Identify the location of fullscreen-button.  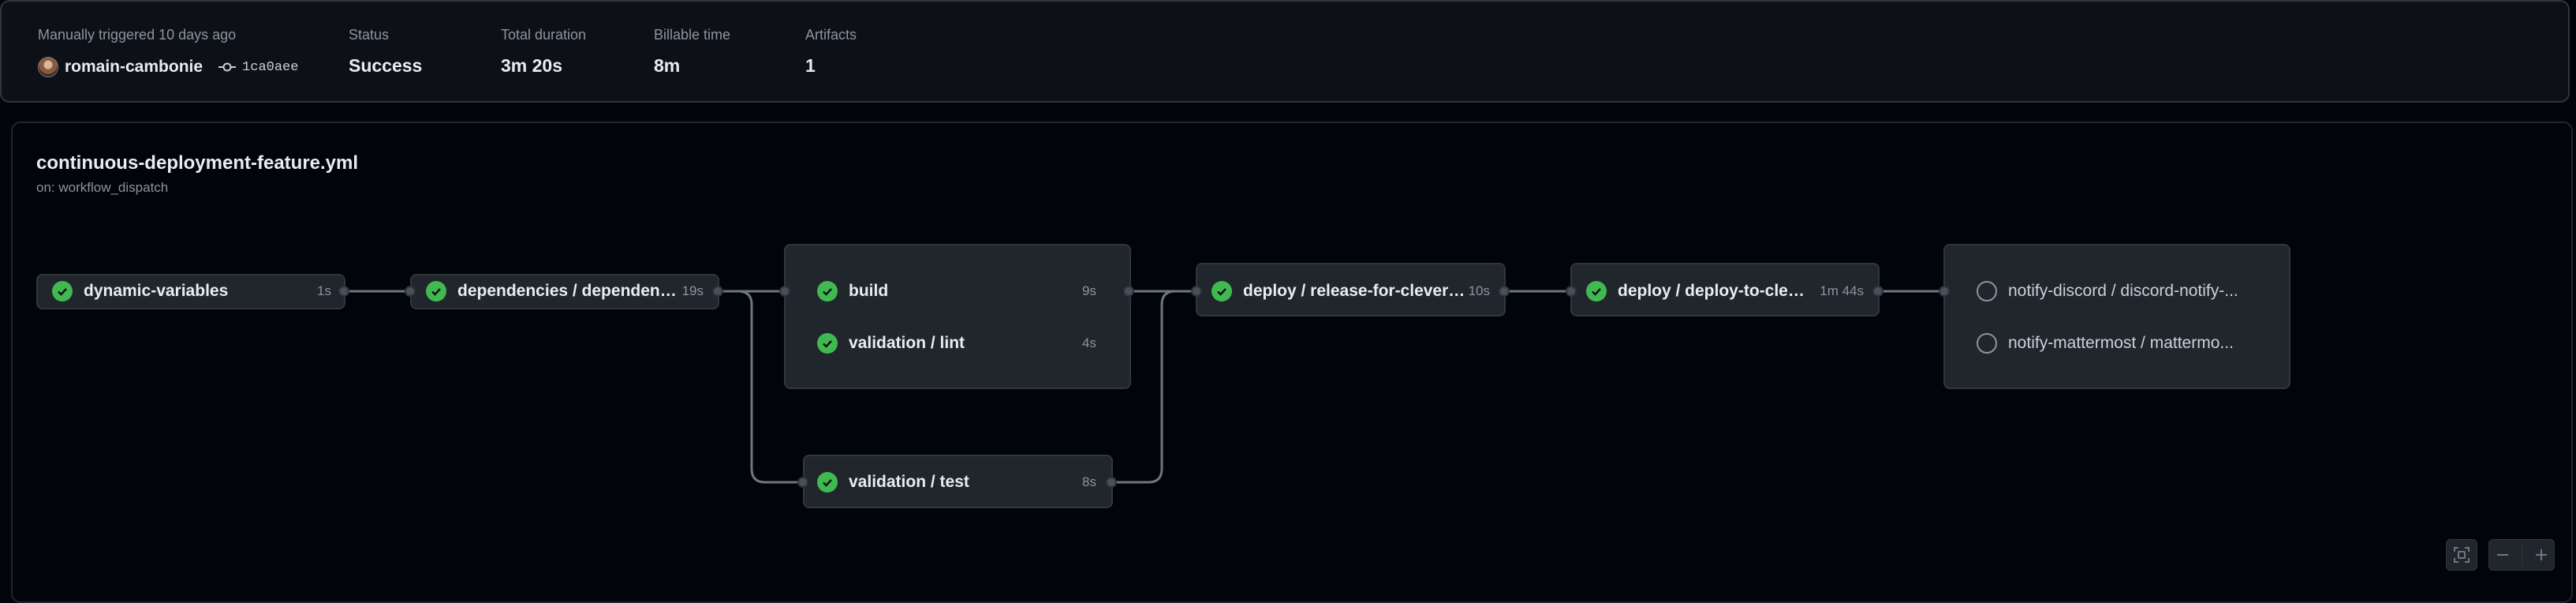
(2461, 555).